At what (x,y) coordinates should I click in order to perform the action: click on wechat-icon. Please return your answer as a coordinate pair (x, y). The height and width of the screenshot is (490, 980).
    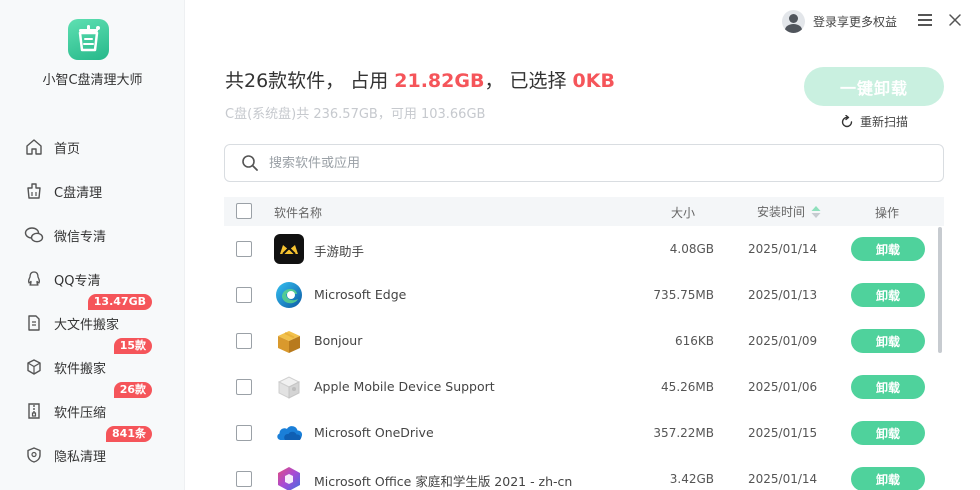
    Looking at the image, I should click on (34, 235).